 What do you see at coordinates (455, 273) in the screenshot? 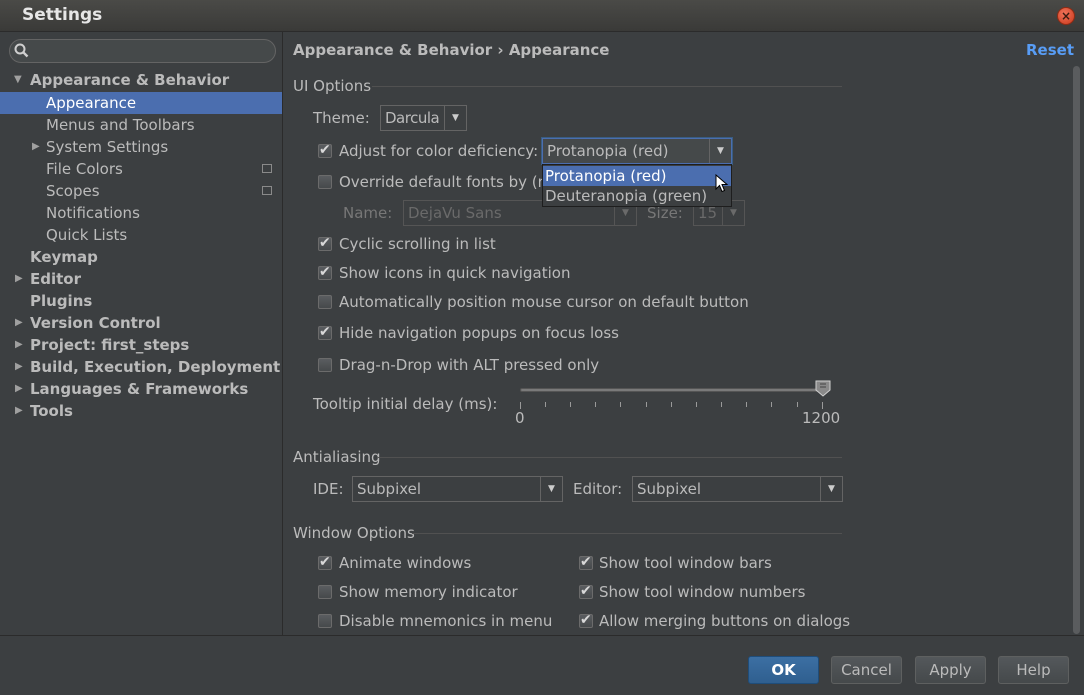
I see `show-icons-label: Show icons in quick navigation` at bounding box center [455, 273].